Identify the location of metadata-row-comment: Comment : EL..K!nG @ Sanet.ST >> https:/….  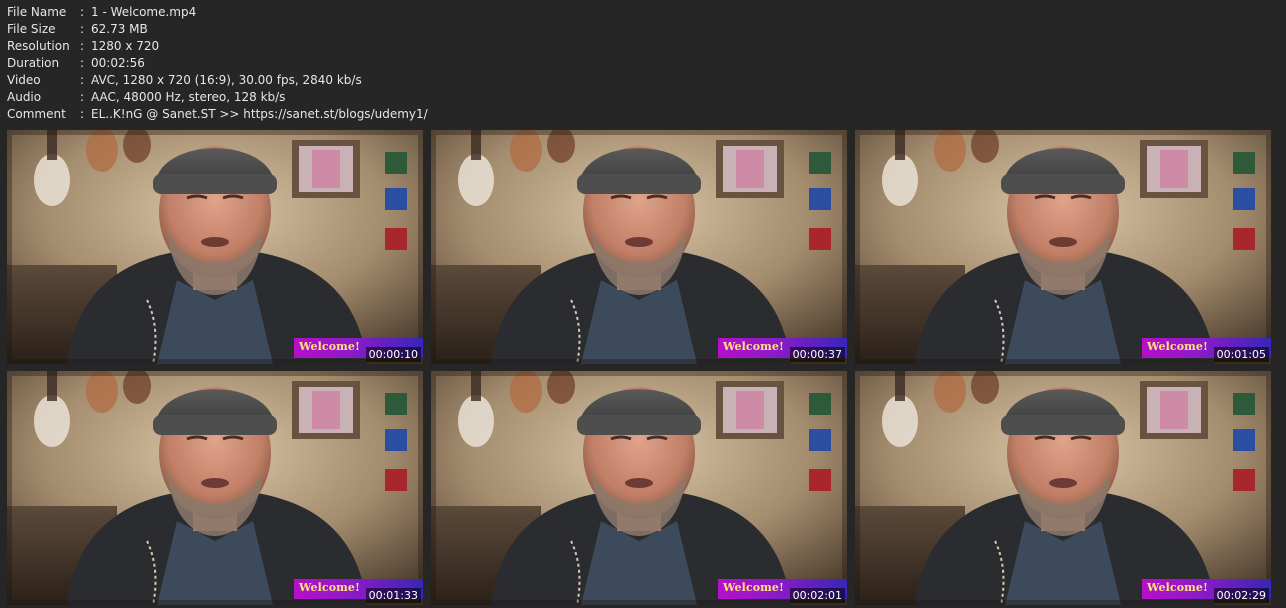
(217, 114).